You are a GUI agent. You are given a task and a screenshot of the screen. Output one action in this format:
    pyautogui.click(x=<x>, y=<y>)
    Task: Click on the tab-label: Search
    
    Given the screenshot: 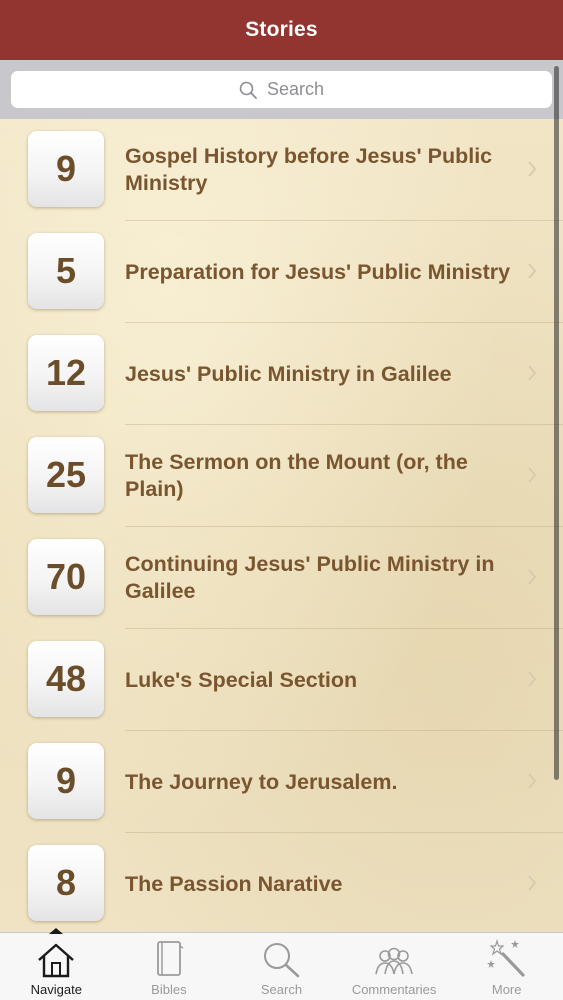 What is the action you would take?
    pyautogui.click(x=281, y=989)
    